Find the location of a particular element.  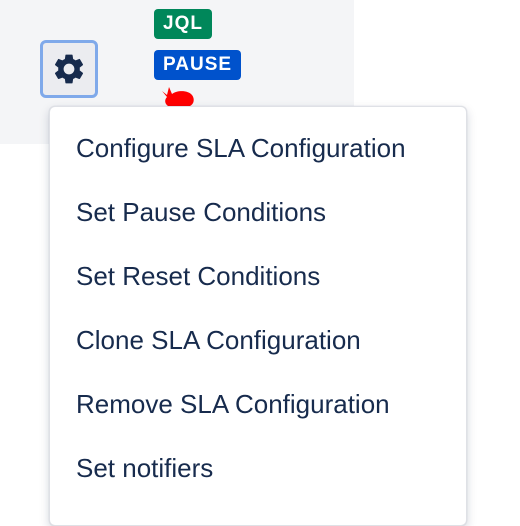

pause-badge: PAUSE is located at coordinates (198, 65).